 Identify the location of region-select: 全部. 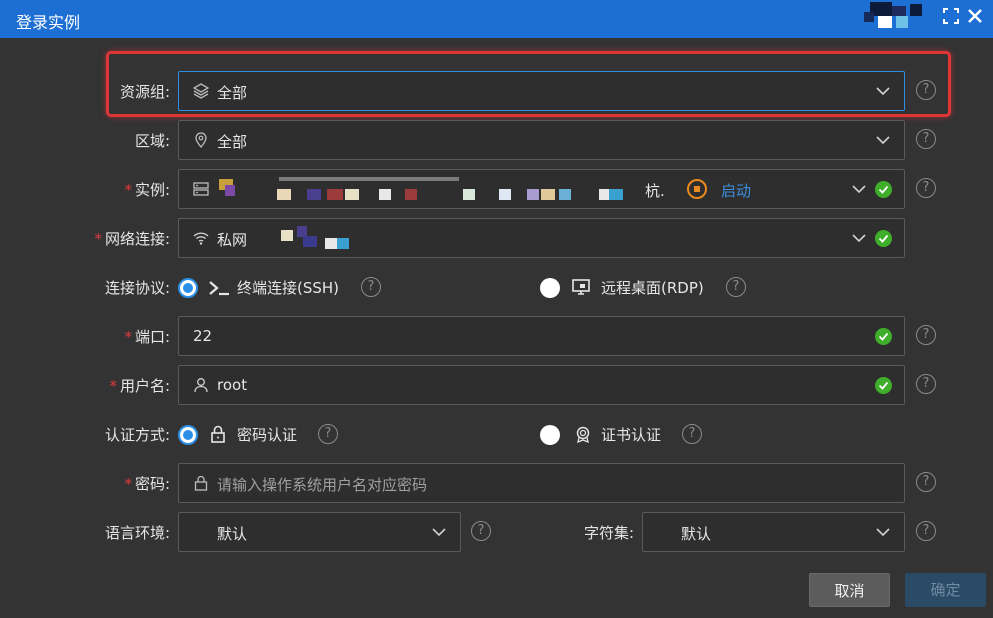
(541, 140).